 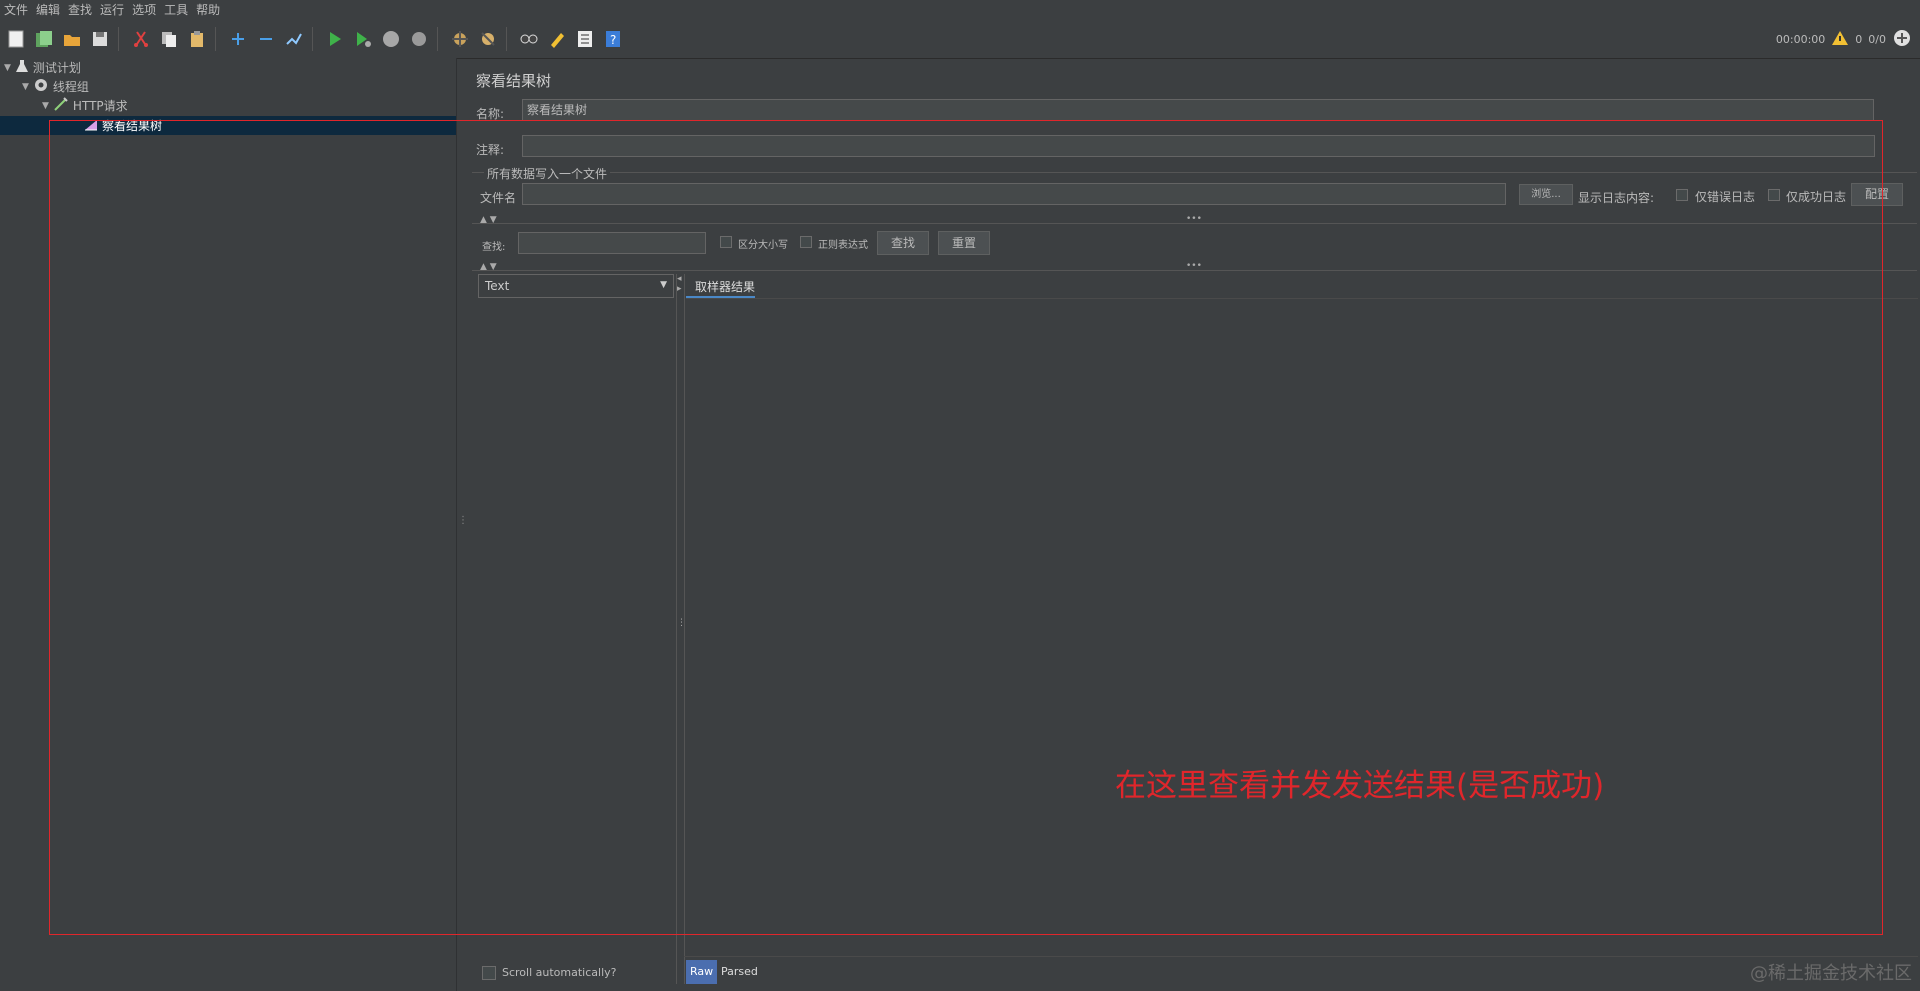 I want to click on templates-icon, so click(x=44, y=39).